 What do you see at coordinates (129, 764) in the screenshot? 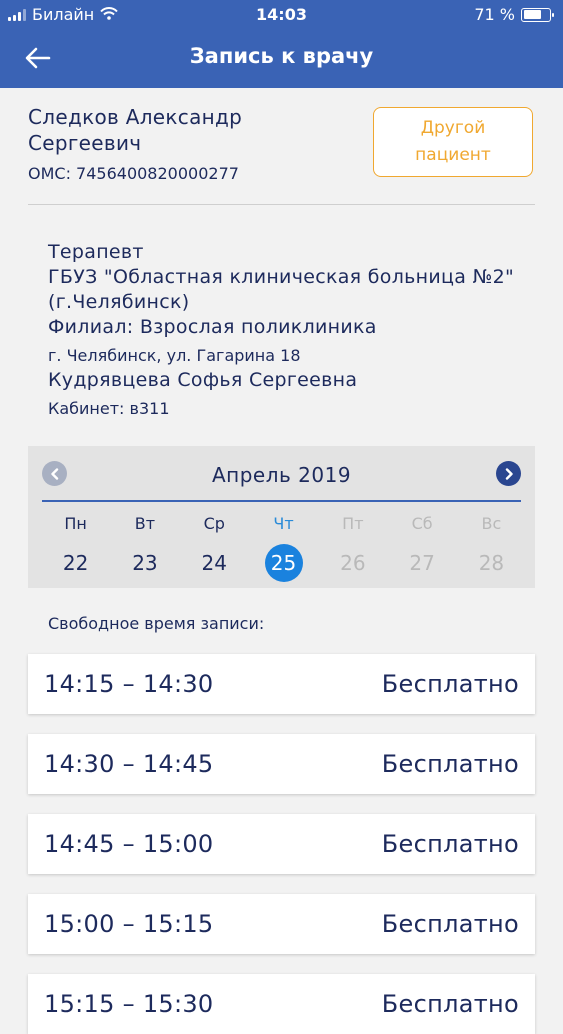
I see `slot-time: 14:30 – 14:45` at bounding box center [129, 764].